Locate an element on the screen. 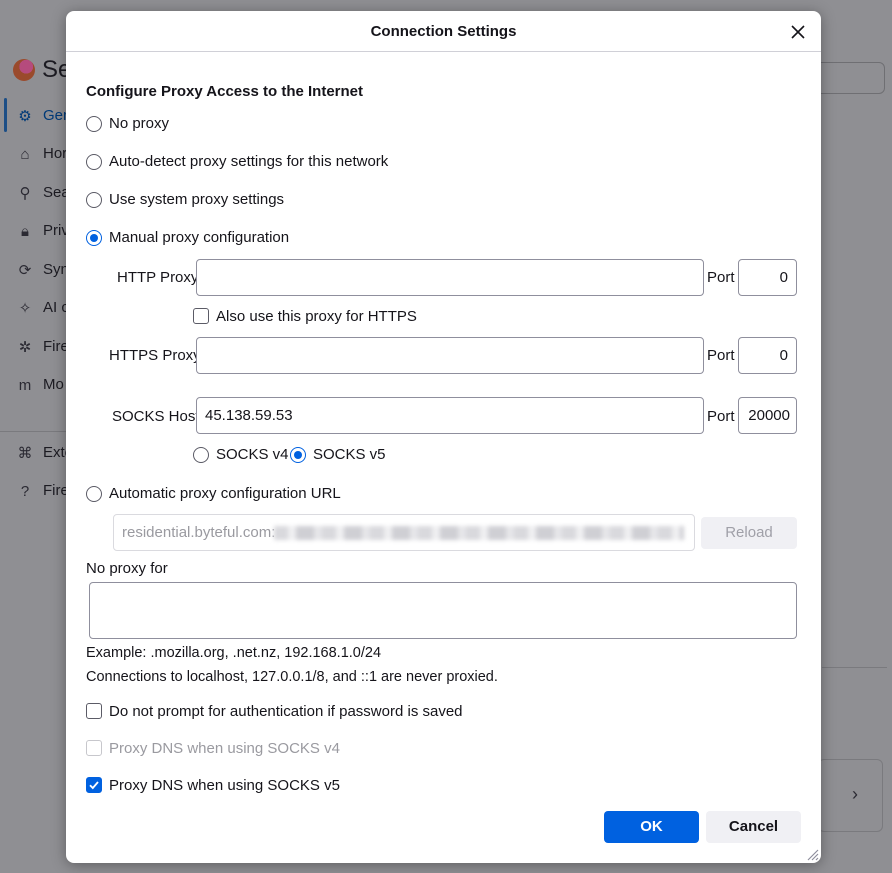 The width and height of the screenshot is (892, 873). close-icon is located at coordinates (798, 32).